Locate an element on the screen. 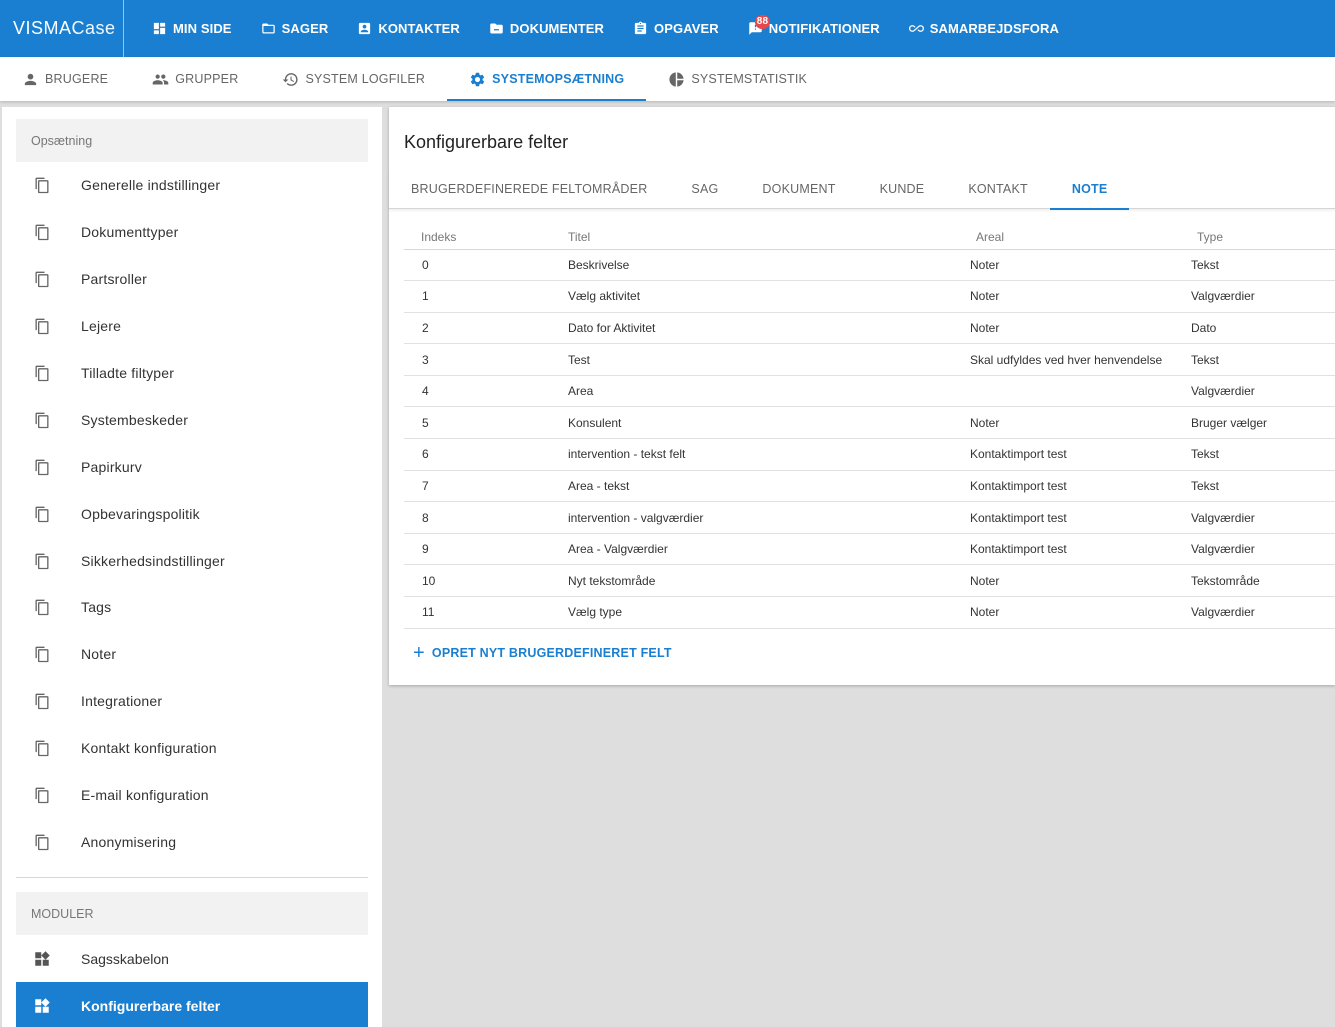 This screenshot has height=1027, width=1335. field-tab: SAG is located at coordinates (704, 189).